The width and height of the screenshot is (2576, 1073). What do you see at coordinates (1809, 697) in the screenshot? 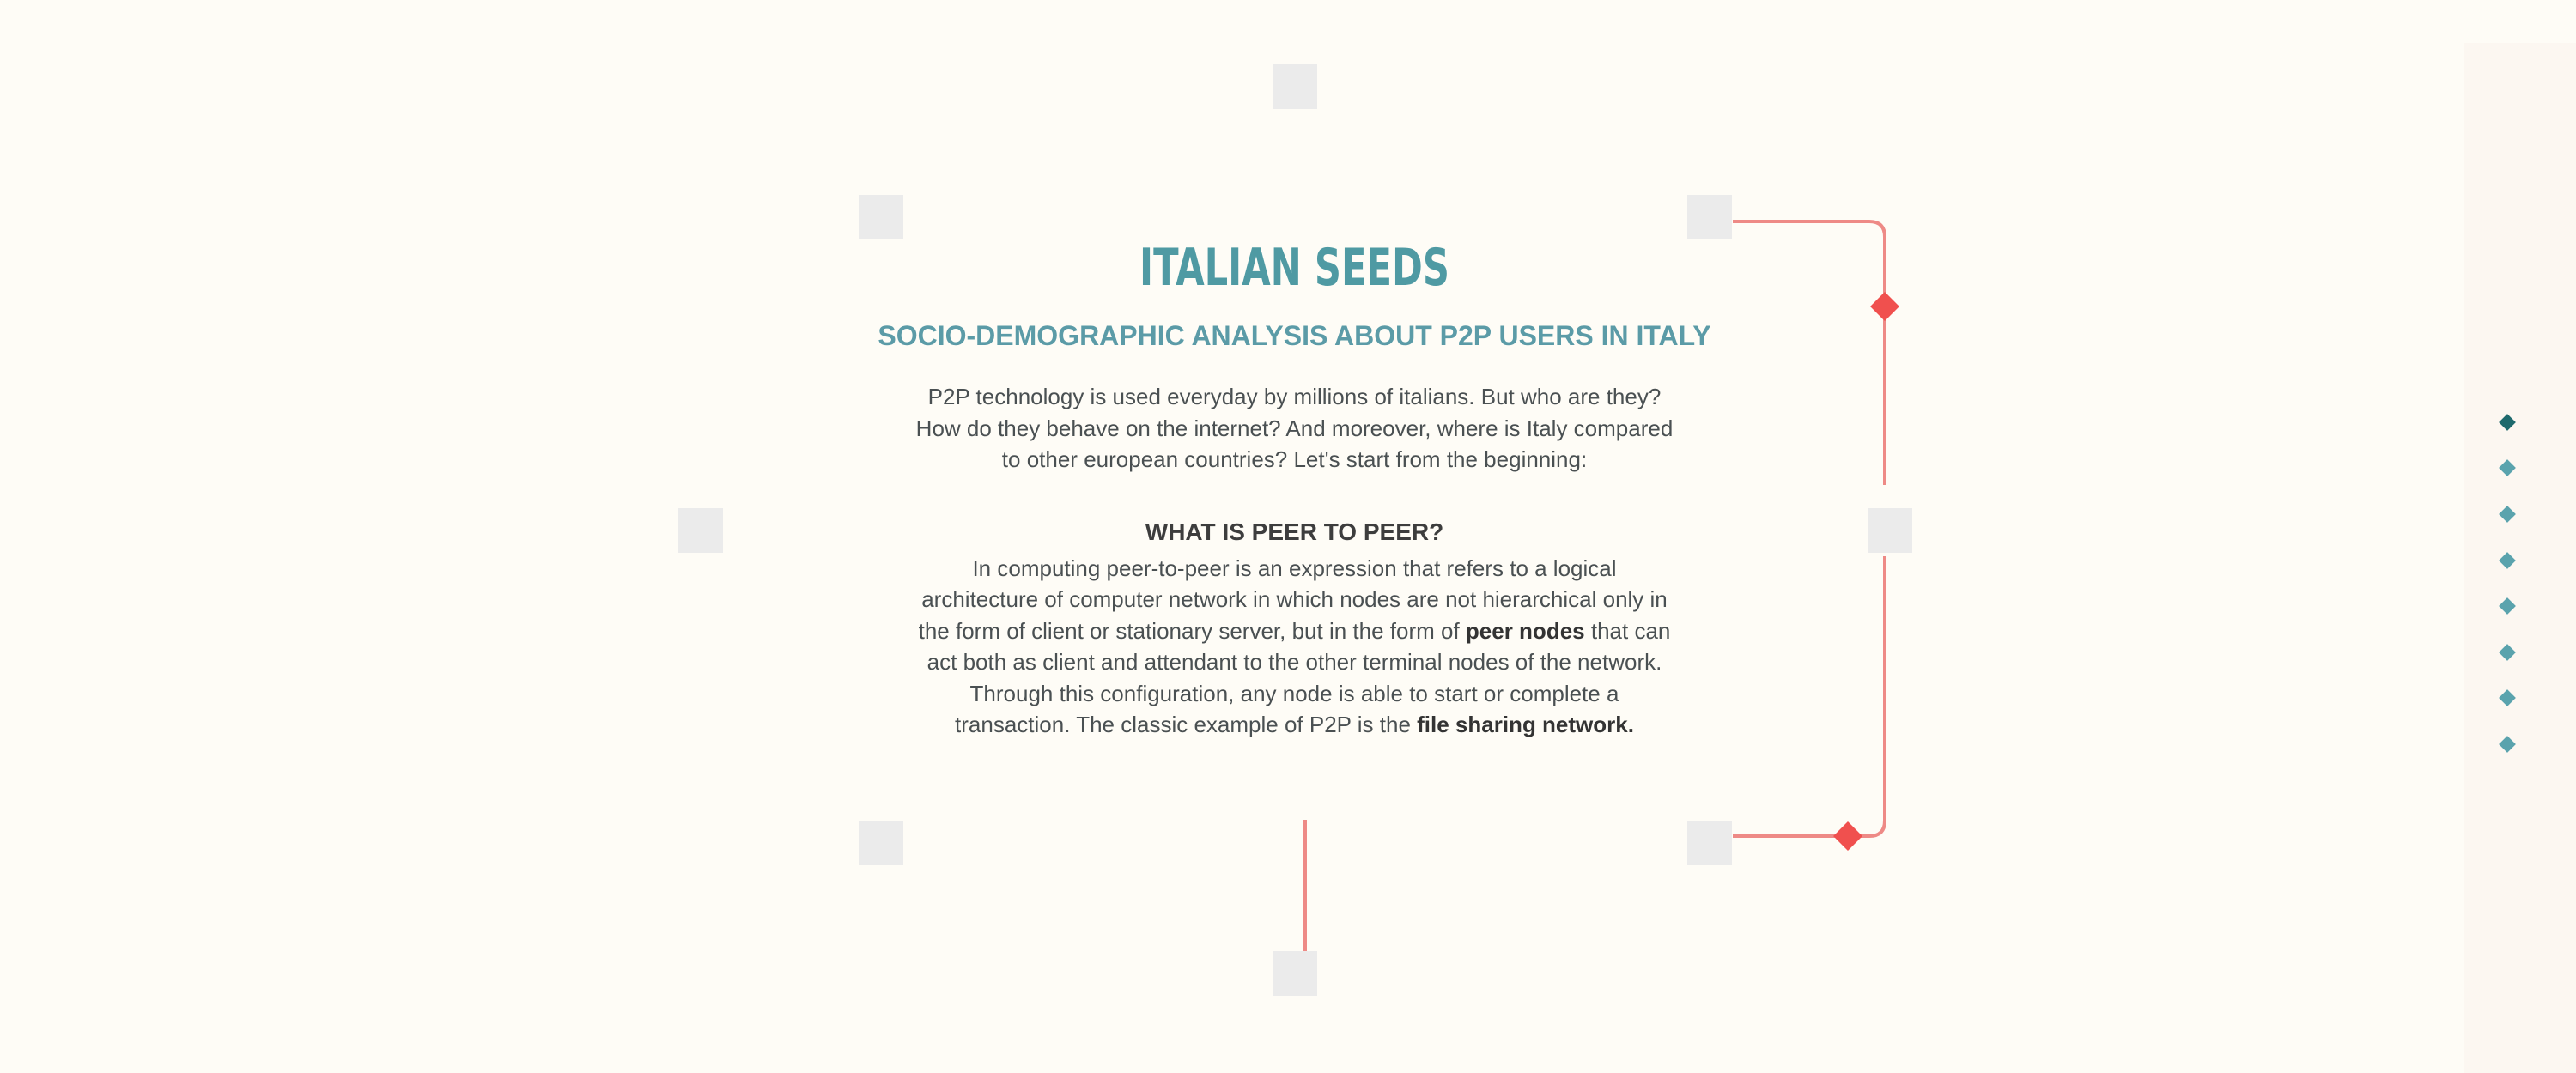
I see `network-link-bottom-right` at bounding box center [1809, 697].